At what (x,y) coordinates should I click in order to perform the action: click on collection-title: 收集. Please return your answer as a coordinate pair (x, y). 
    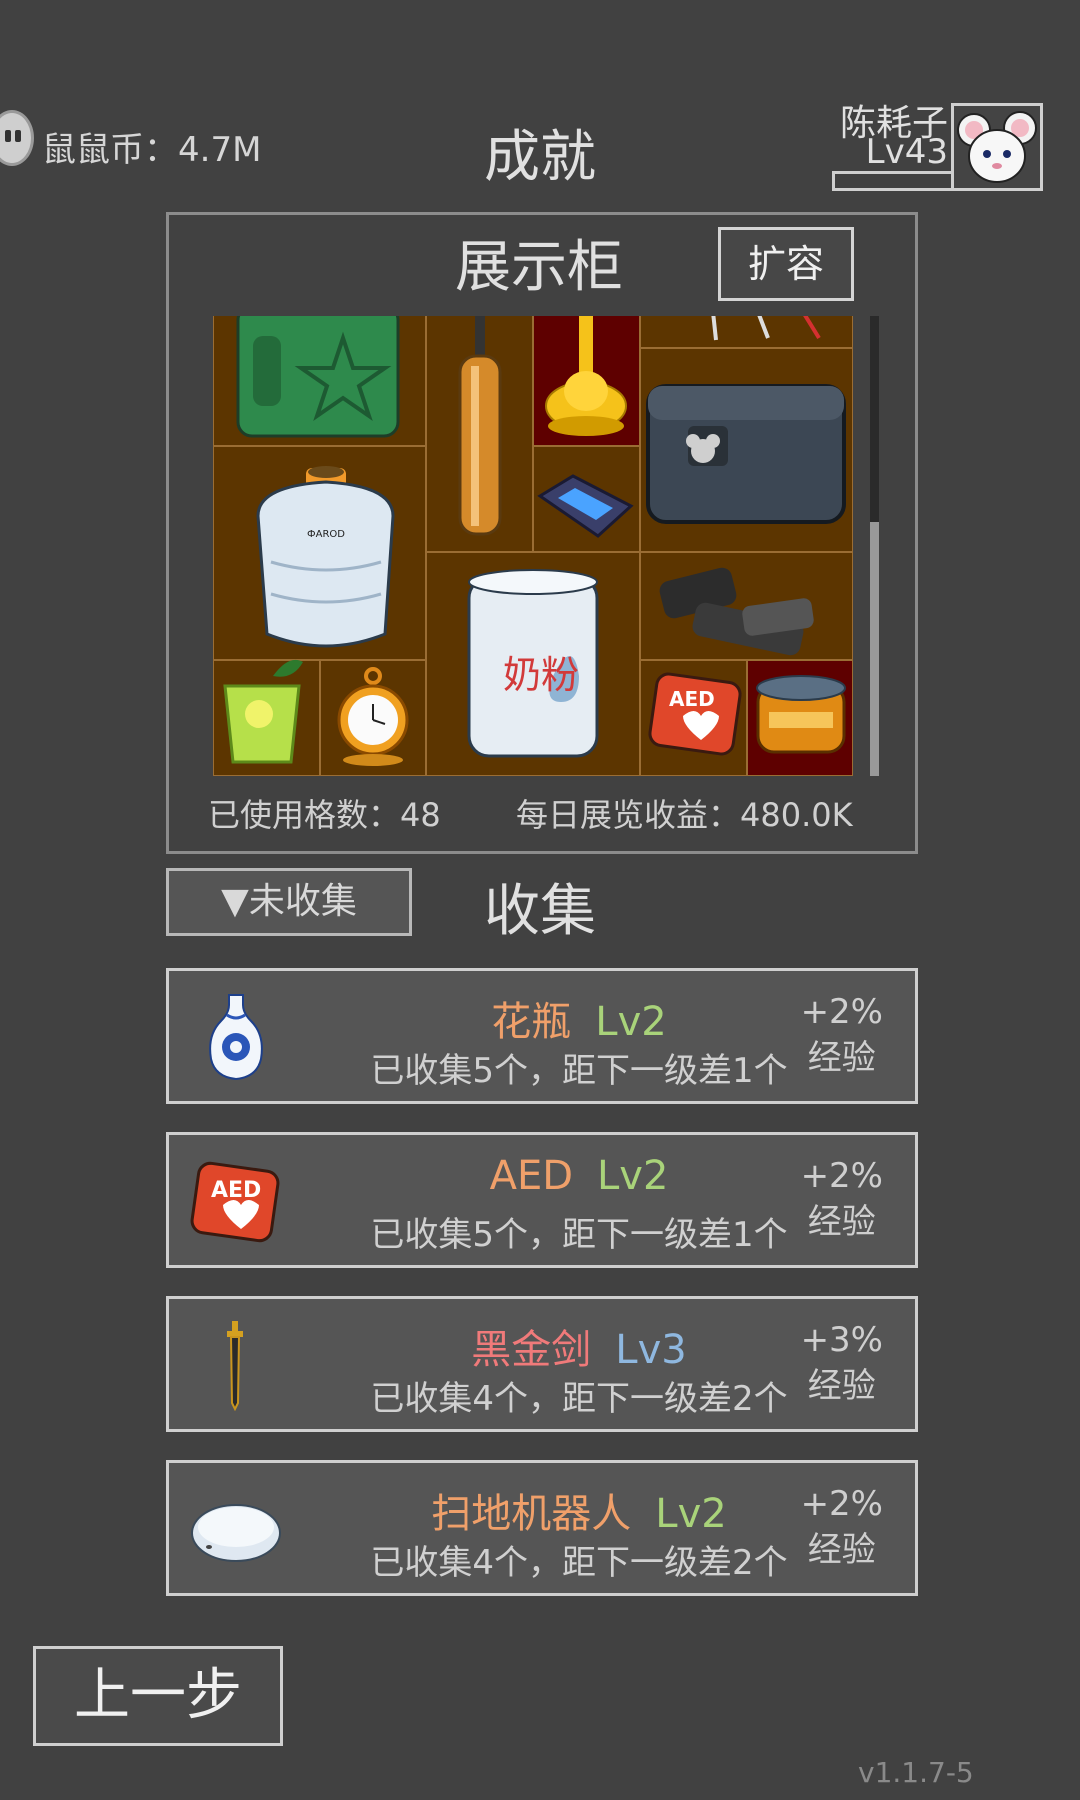
    Looking at the image, I should click on (540, 911).